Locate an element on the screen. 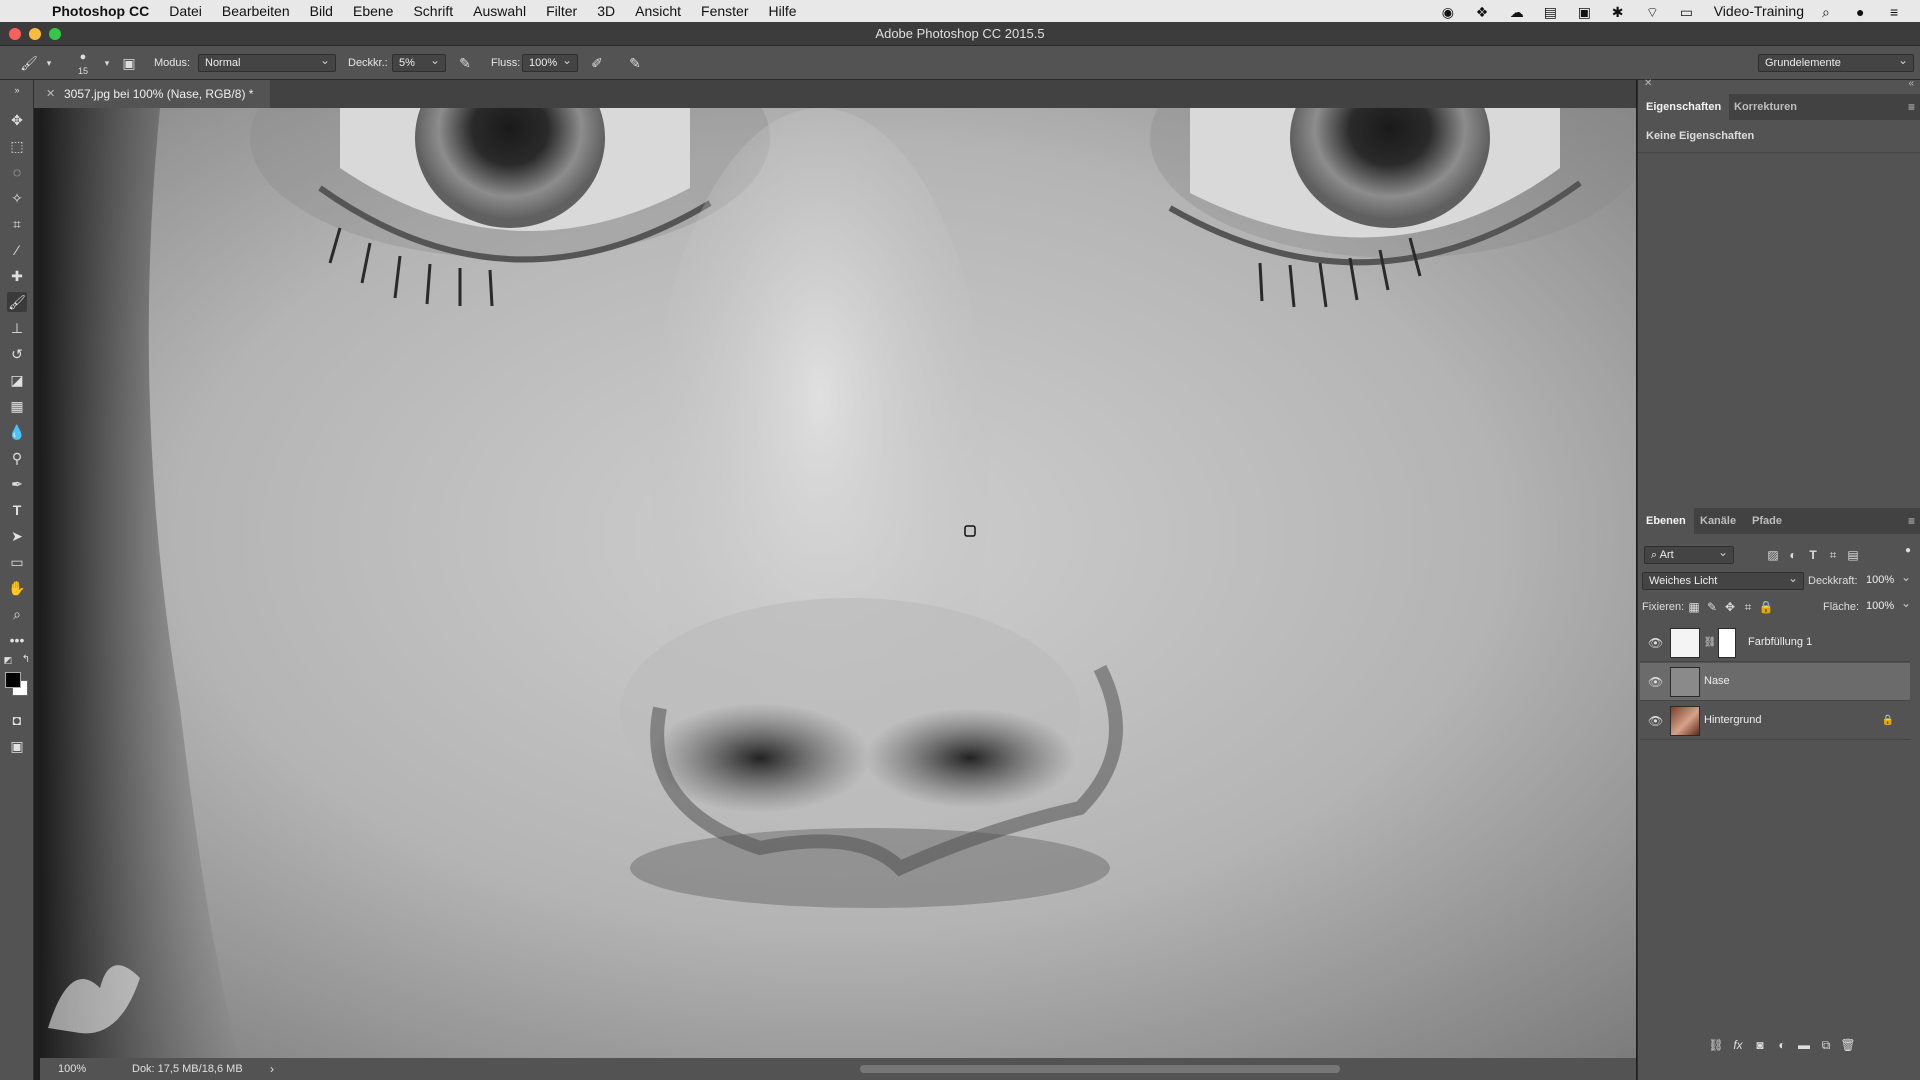 The image size is (1920, 1080). quick-selection-tool-icon: ✧ is located at coordinates (17, 198).